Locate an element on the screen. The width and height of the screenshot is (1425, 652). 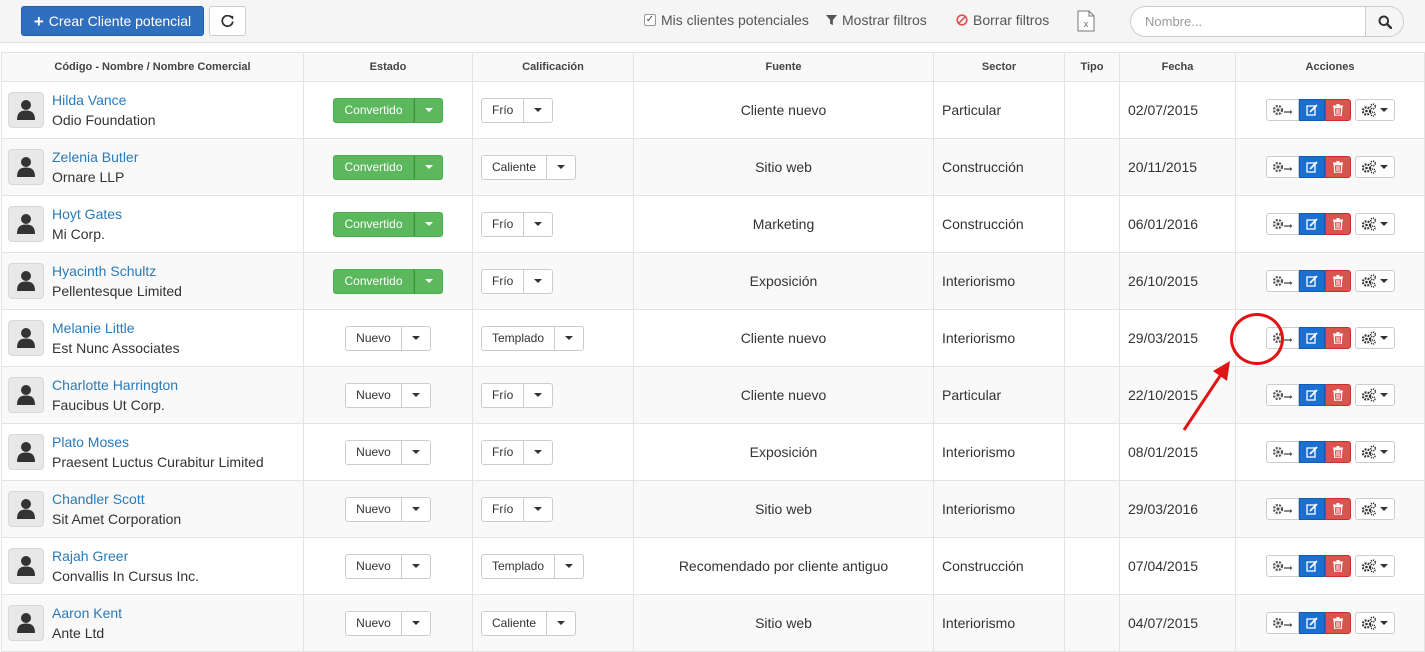
lead-name-link: Zelenia Butler is located at coordinates (95, 157).